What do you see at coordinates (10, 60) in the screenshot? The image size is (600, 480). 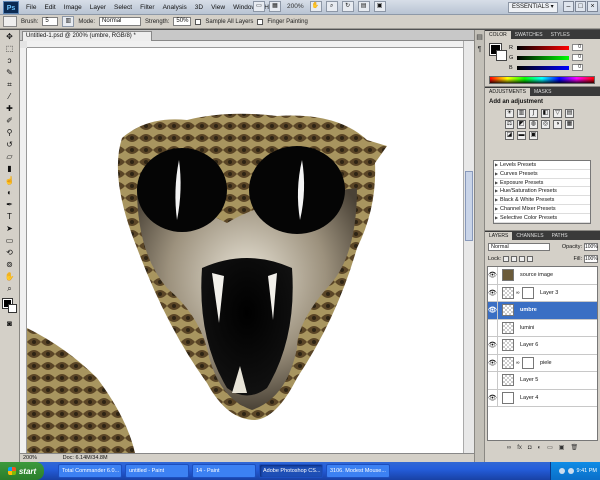 I see `lasso-tool-icon: ↄ` at bounding box center [10, 60].